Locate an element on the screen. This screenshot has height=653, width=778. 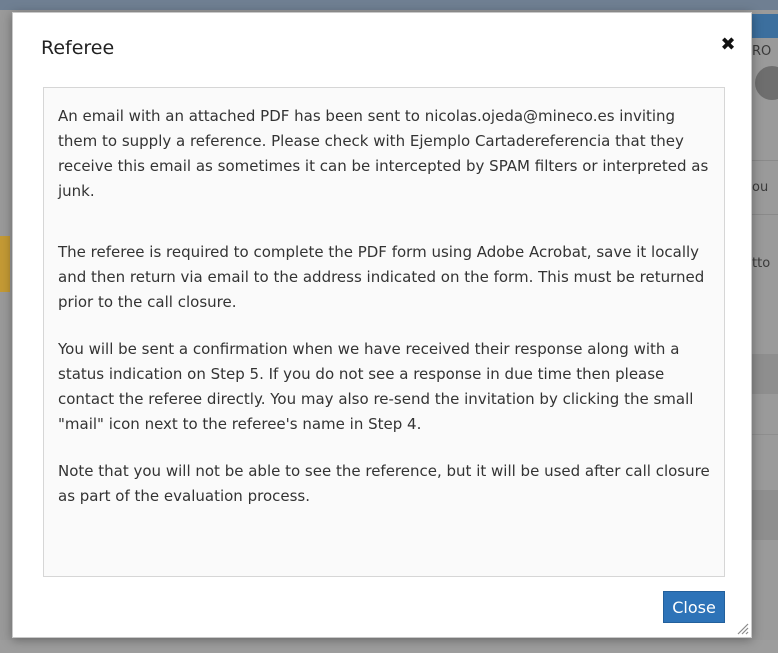
background-text-fragment-2: tto is located at coordinates (761, 263).